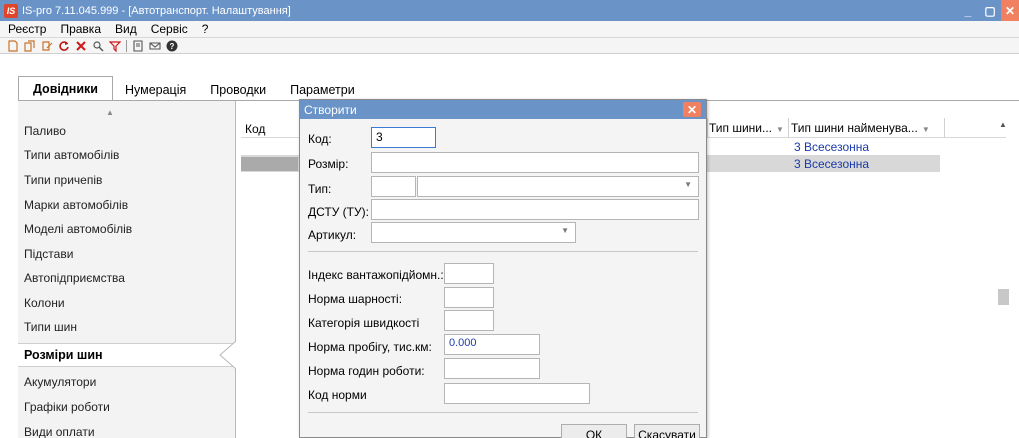 The height and width of the screenshot is (438, 1019). Describe the element at coordinates (320, 189) in the screenshot. I see `typ-label: Тип:` at that location.